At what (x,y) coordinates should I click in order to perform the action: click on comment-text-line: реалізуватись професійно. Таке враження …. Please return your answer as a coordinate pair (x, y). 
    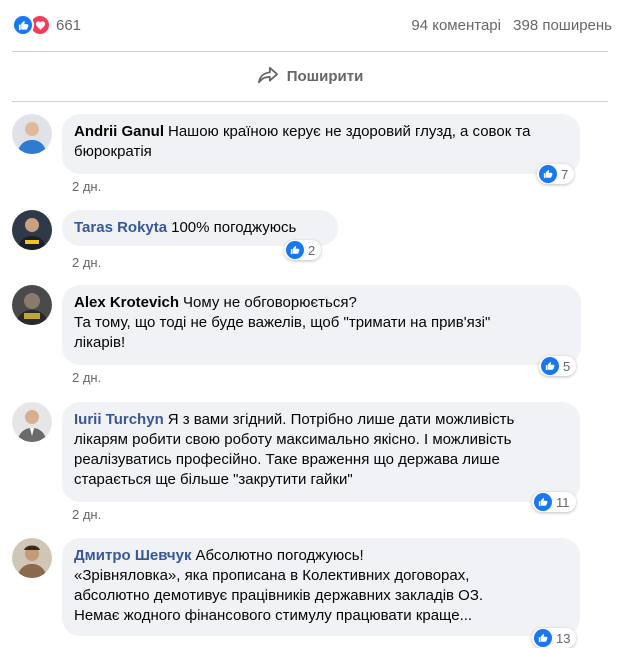
    Looking at the image, I should click on (287, 459).